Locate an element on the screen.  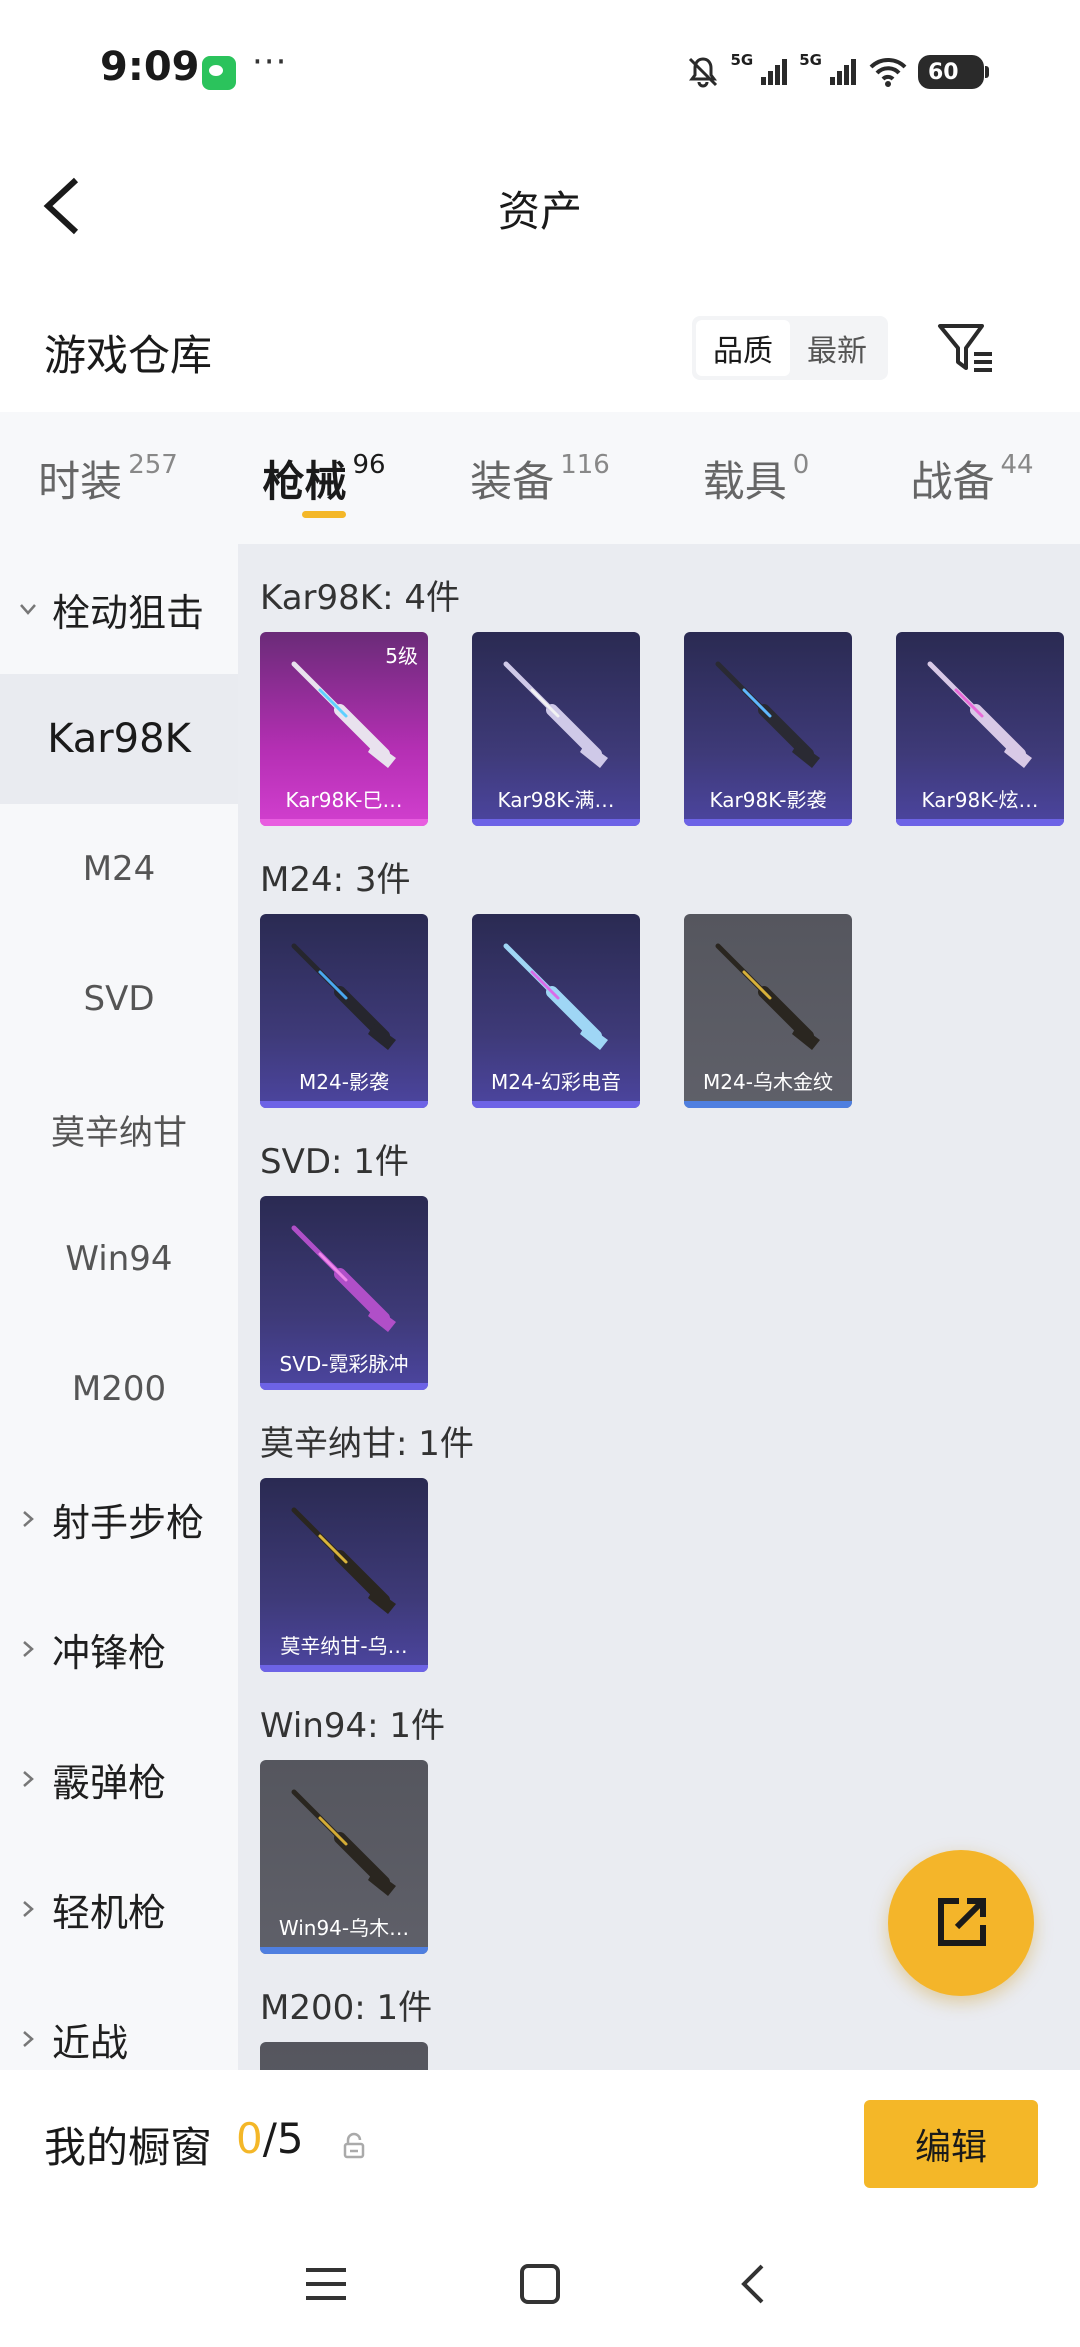
weapon-skin-card: M24-影袭 is located at coordinates (344, 1011).